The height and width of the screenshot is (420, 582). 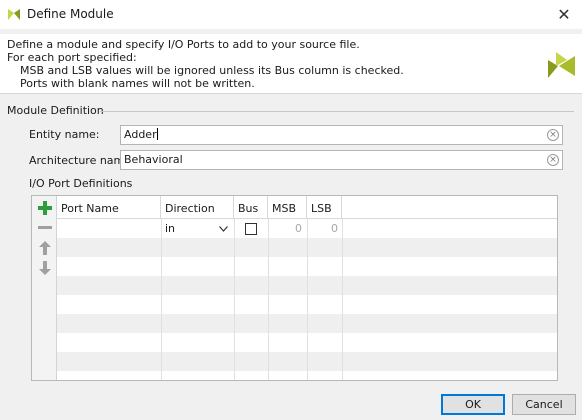 I want to click on column-header-lsb: LSB, so click(x=324, y=207).